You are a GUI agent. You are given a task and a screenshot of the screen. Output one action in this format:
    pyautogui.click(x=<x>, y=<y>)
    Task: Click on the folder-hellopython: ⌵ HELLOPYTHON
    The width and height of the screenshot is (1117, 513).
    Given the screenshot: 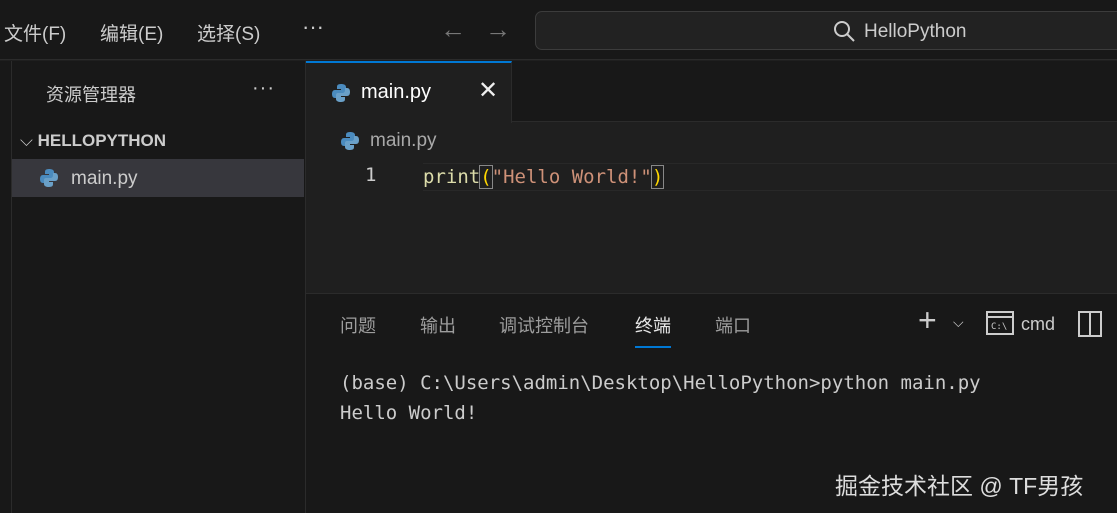 What is the action you would take?
    pyautogui.click(x=93, y=141)
    